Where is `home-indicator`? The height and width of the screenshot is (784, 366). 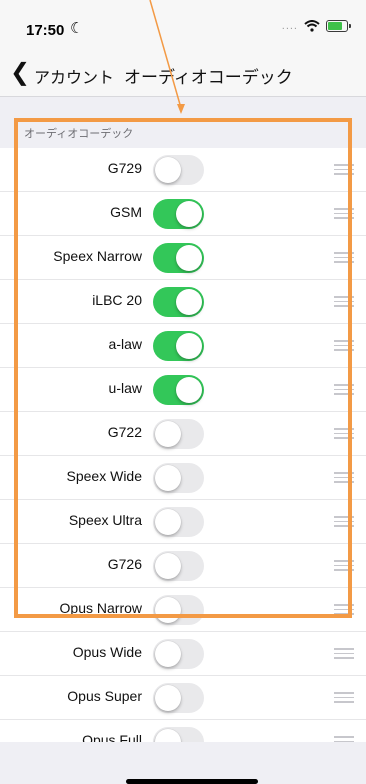
home-indicator is located at coordinates (192, 781).